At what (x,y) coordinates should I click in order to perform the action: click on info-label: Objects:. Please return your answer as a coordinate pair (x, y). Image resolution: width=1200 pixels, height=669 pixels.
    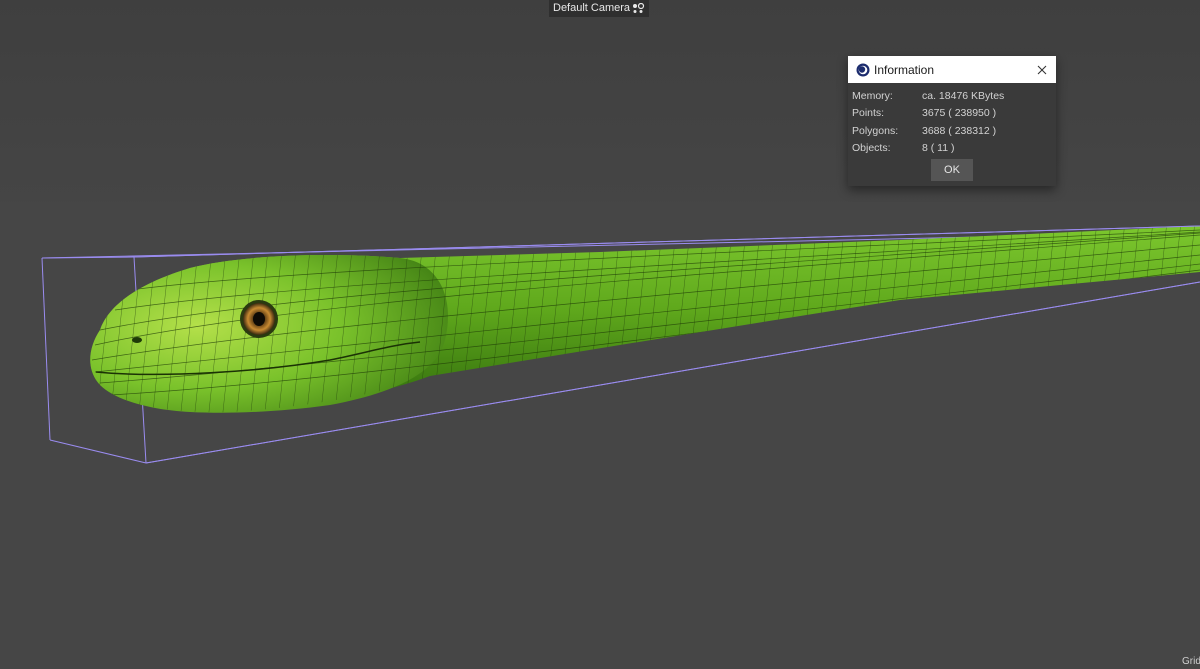
    Looking at the image, I should click on (871, 148).